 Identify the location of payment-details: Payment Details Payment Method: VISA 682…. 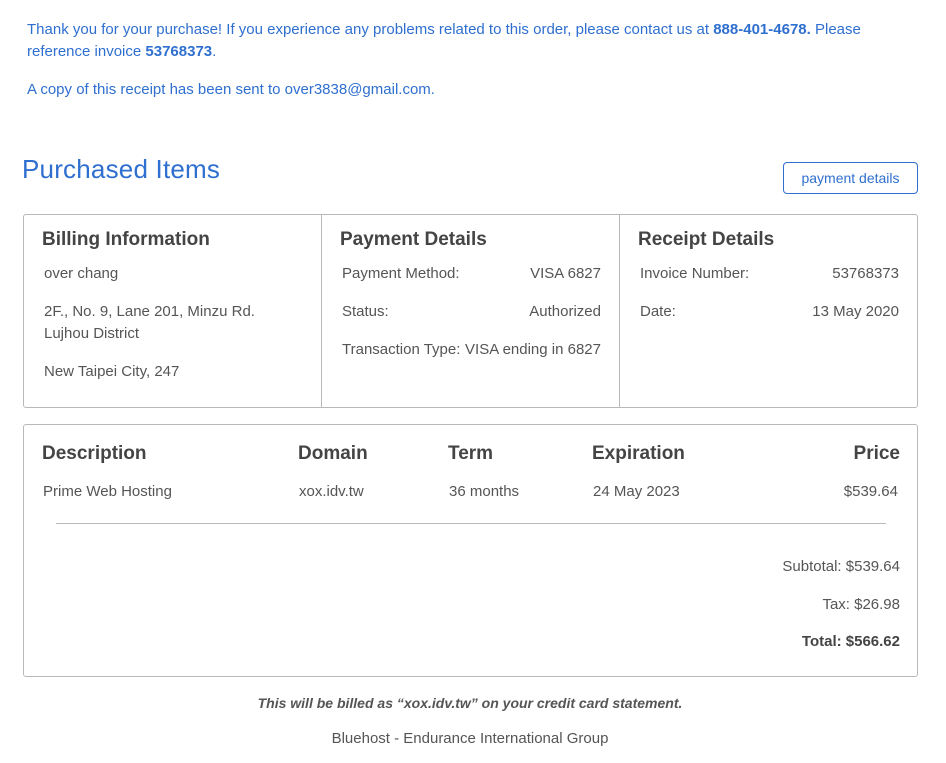
(470, 311).